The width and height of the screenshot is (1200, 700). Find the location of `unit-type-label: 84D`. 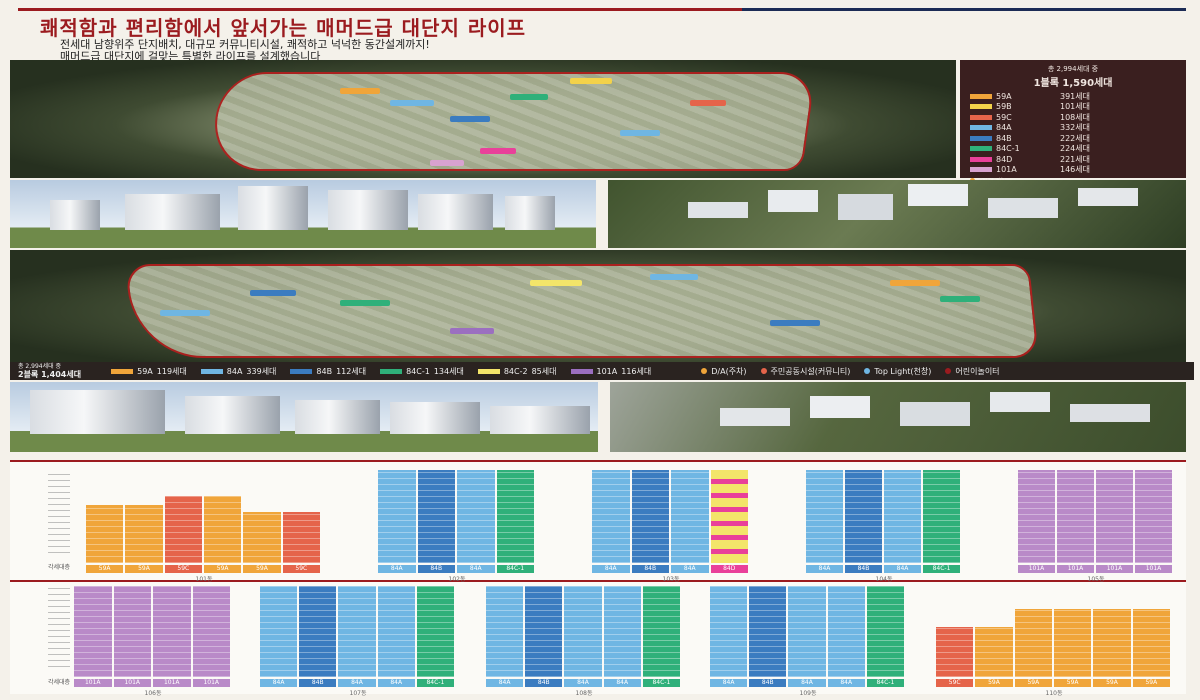

unit-type-label: 84D is located at coordinates (729, 569).